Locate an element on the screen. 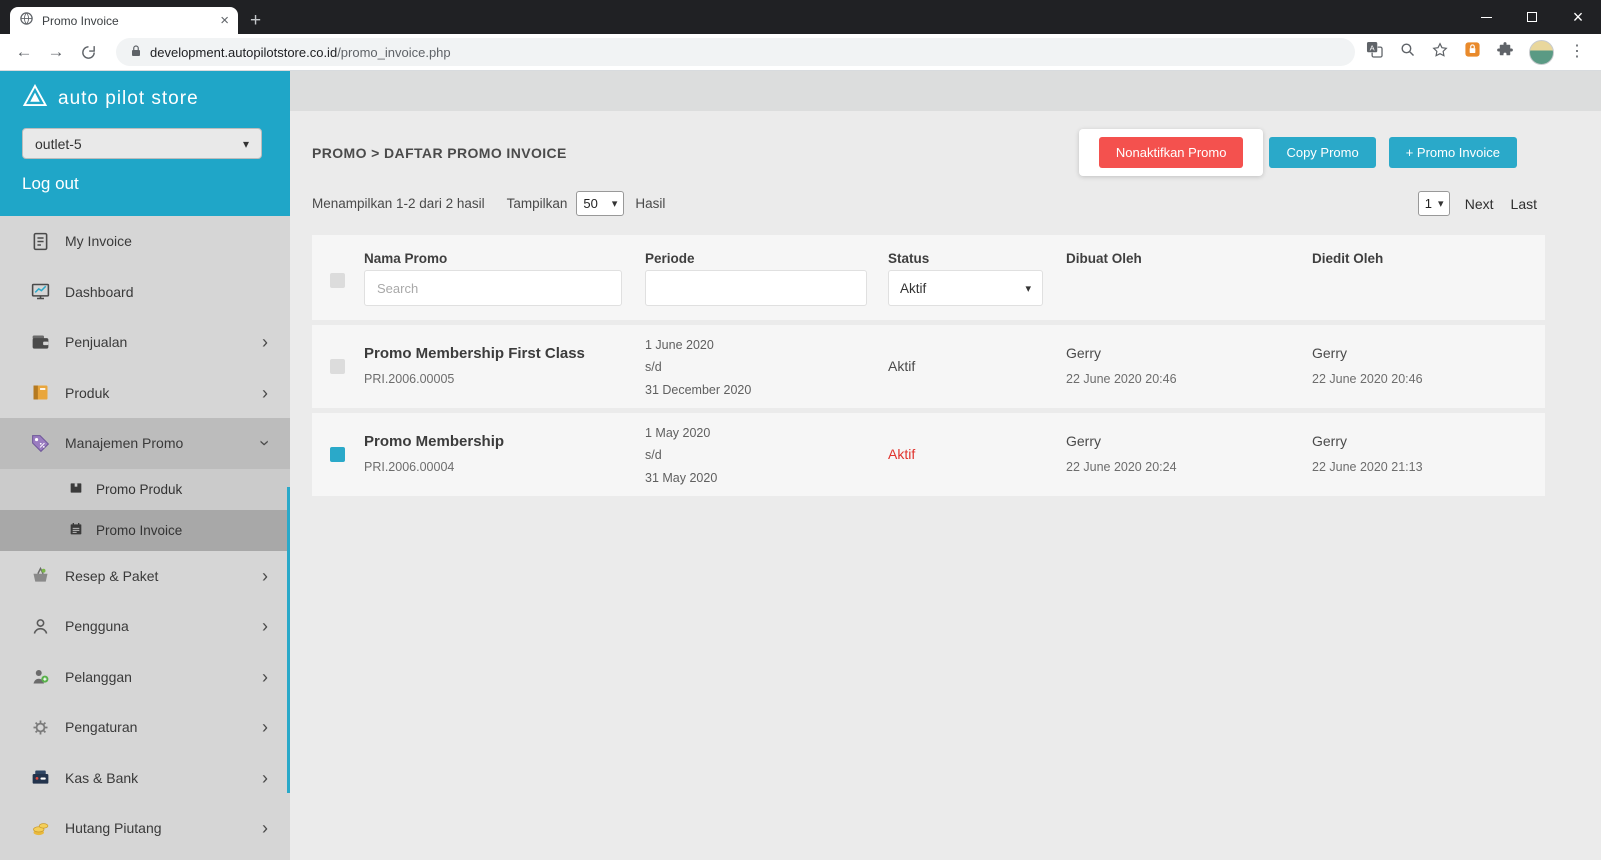 The image size is (1601, 860). column-header-nama-promo: Nama Promo is located at coordinates (406, 258).